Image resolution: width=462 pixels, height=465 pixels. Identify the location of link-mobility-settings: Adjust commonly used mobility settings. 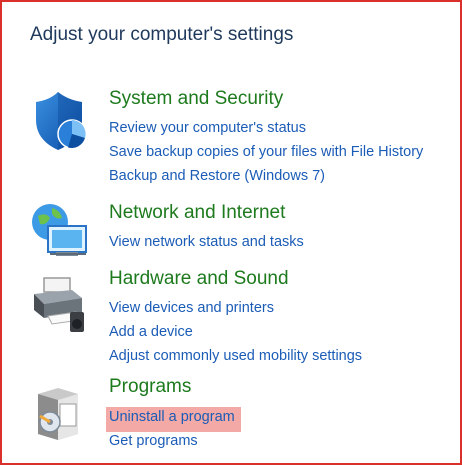
(235, 359).